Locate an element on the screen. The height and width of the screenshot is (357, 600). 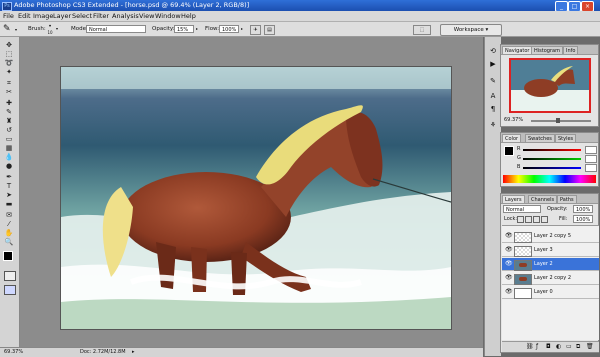
navigator-zoom-value: 69.37% is located at coordinates (513, 120).